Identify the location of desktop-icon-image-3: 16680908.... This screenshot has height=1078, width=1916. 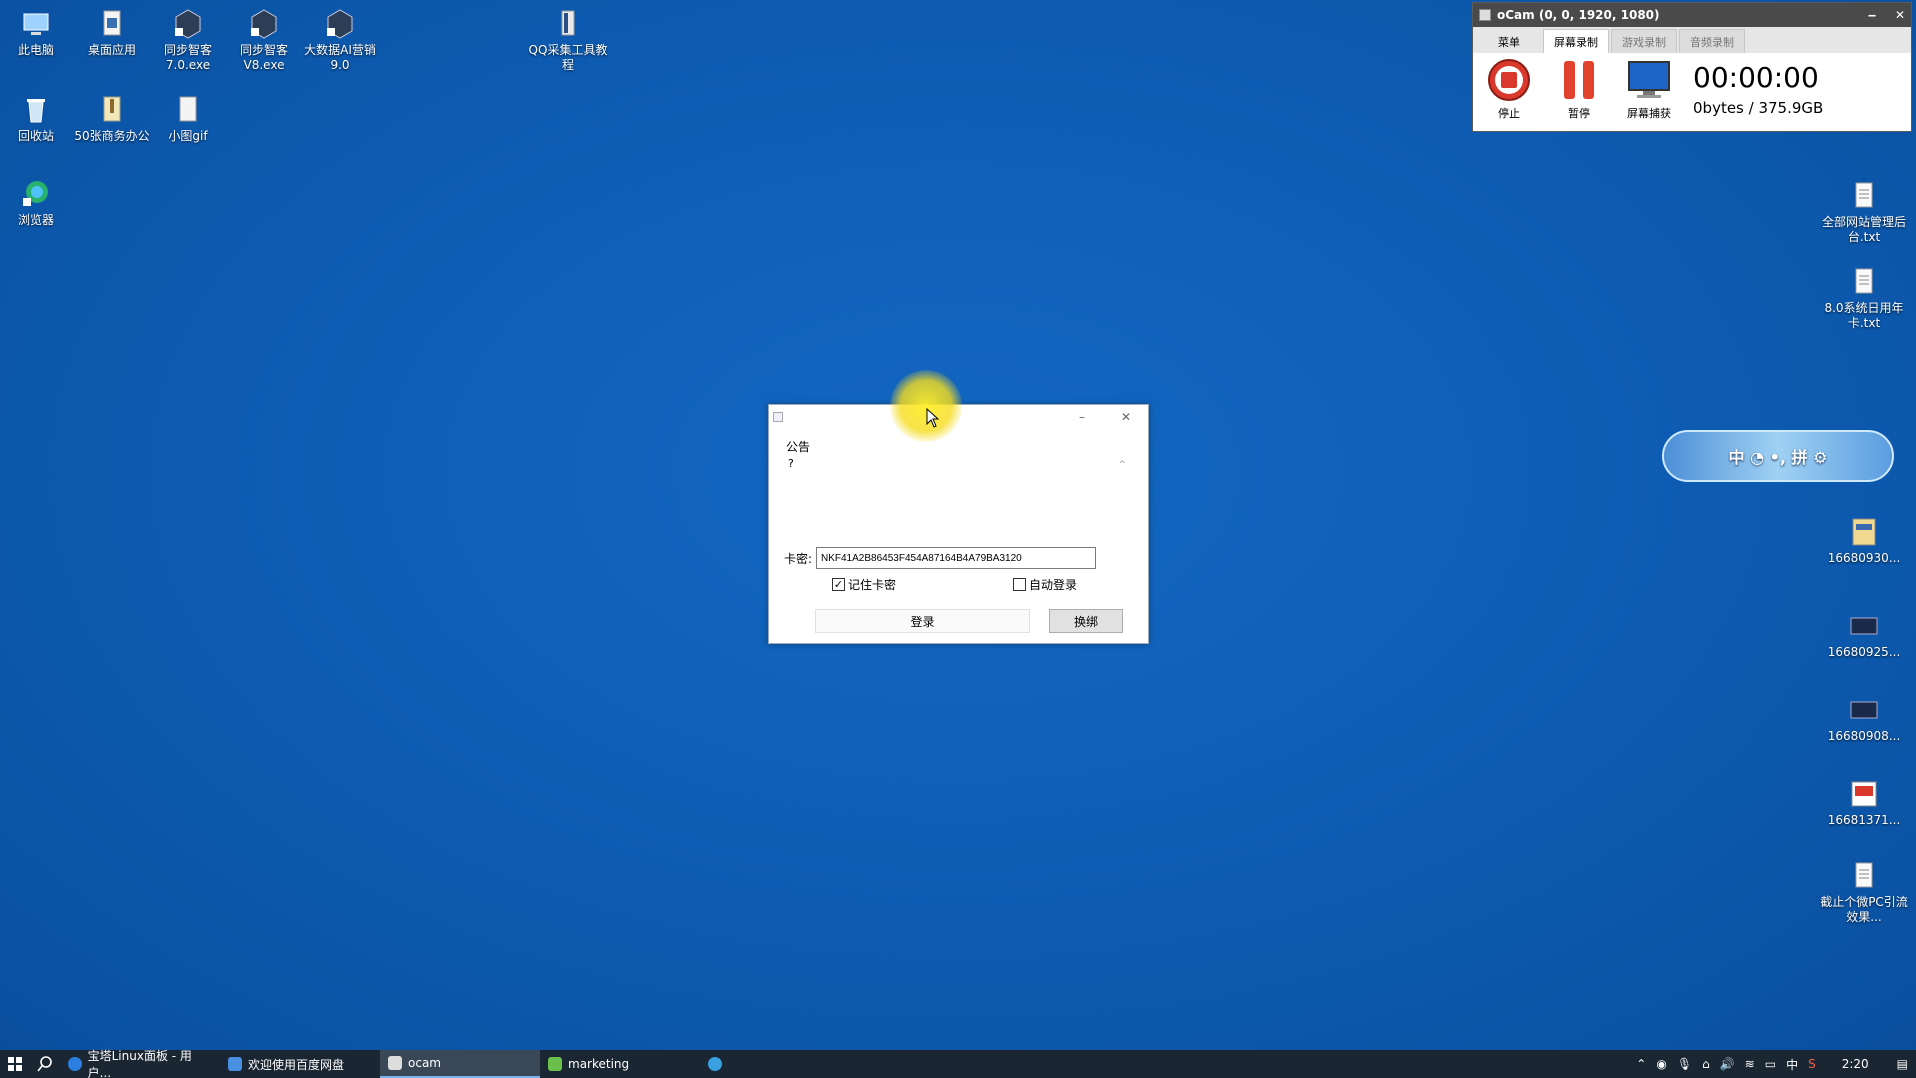
(1864, 719).